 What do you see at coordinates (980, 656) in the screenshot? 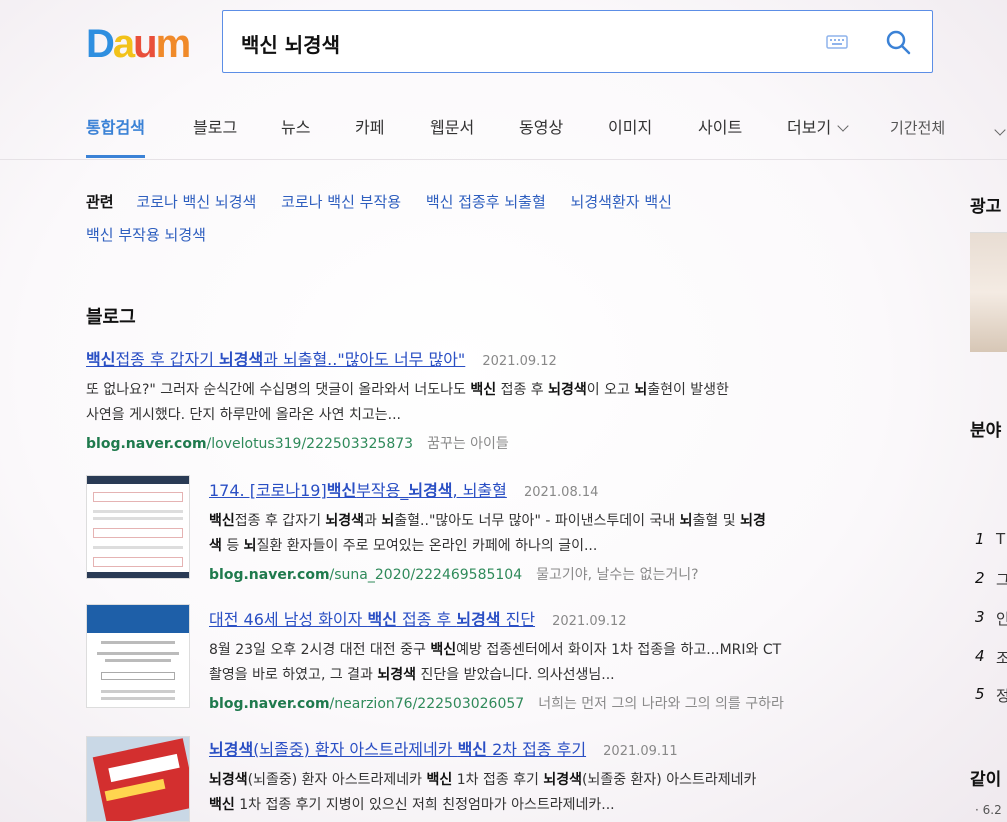
I see `rank-number: 4` at bounding box center [980, 656].